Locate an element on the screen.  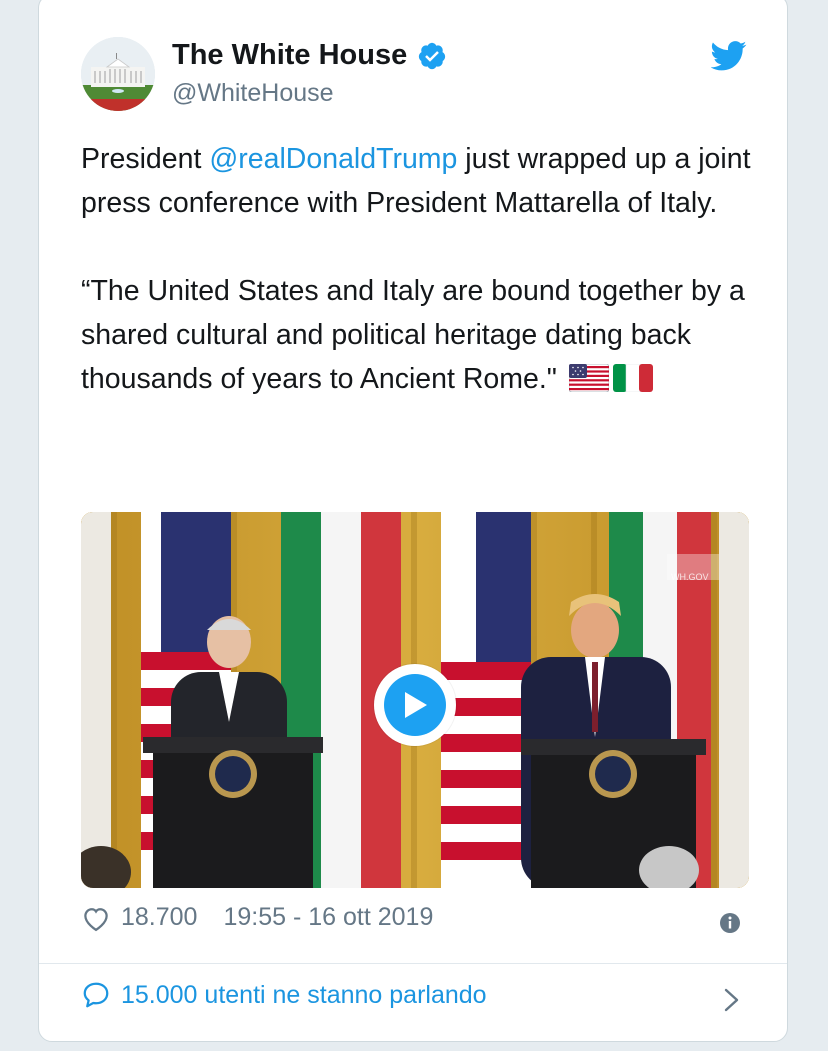
twitter-bird-icon is located at coordinates (729, 56).